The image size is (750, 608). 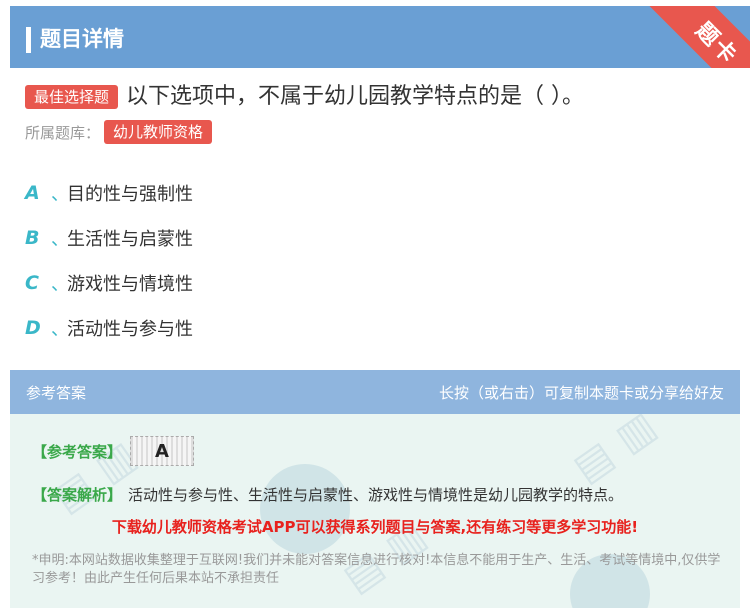 What do you see at coordinates (158, 132) in the screenshot?
I see `library-tag: 幼儿教师资格` at bounding box center [158, 132].